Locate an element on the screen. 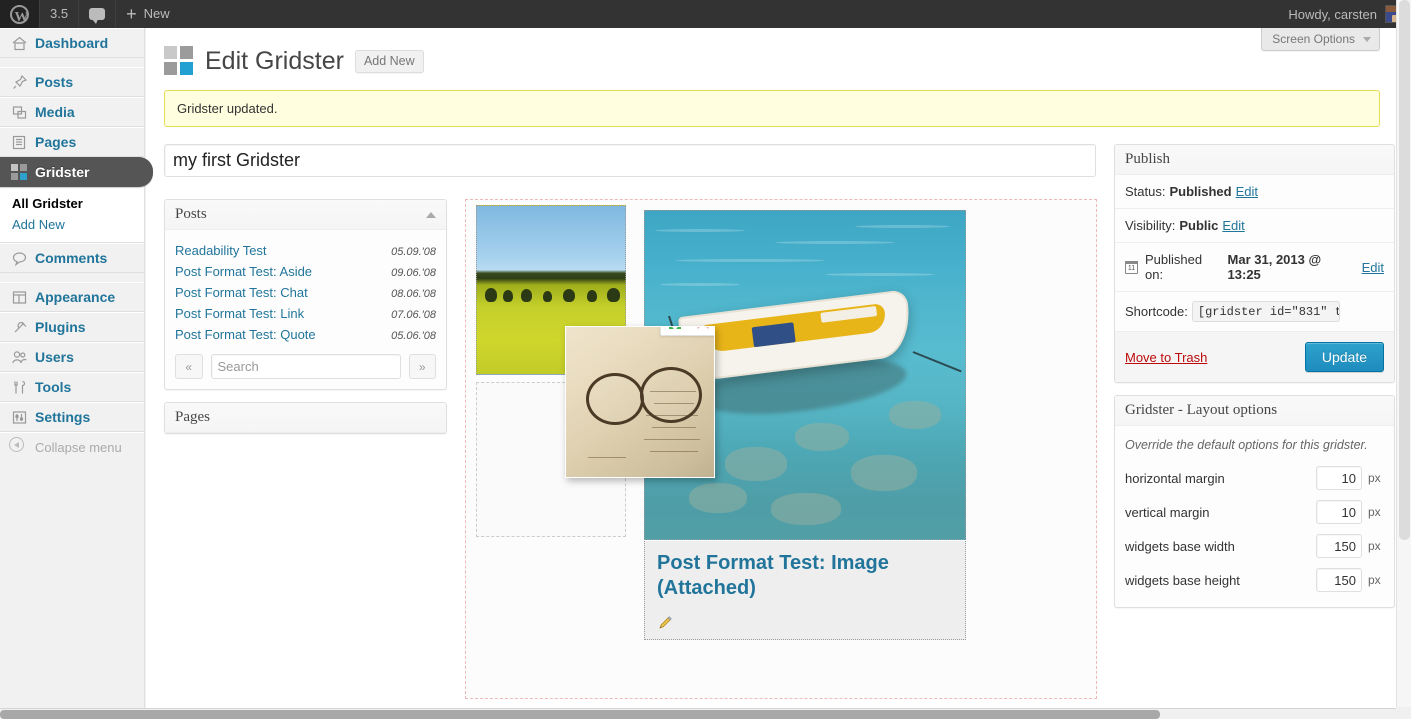 Image resolution: width=1411 pixels, height=719 pixels. publish-actions: Move to Trash Update is located at coordinates (1254, 357).